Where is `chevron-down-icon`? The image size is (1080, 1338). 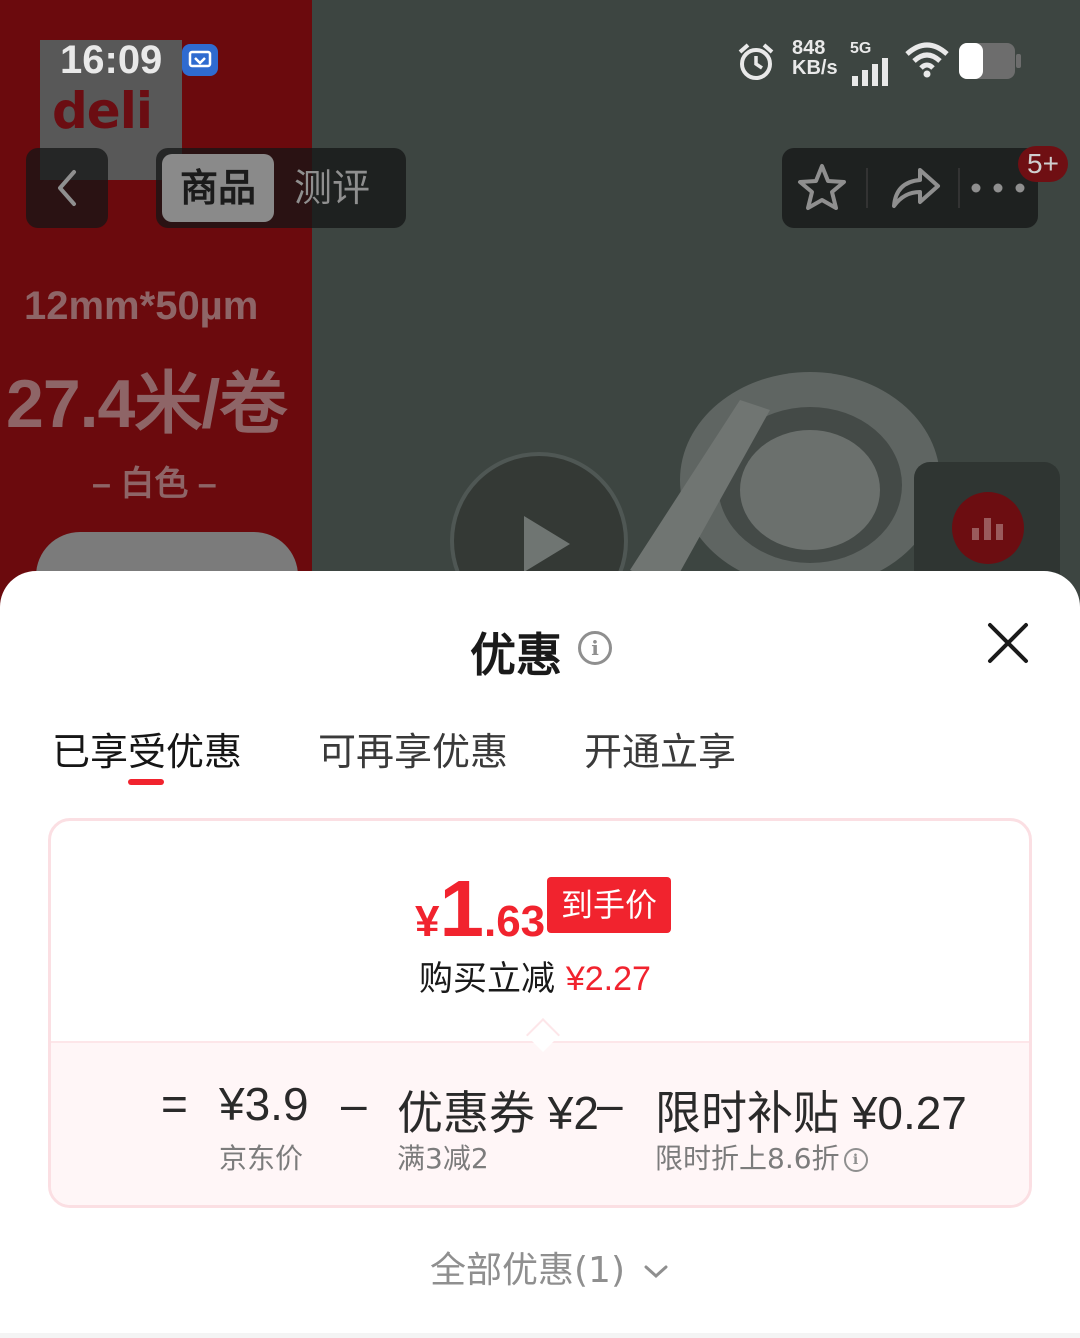
chevron-down-icon is located at coordinates (656, 1272).